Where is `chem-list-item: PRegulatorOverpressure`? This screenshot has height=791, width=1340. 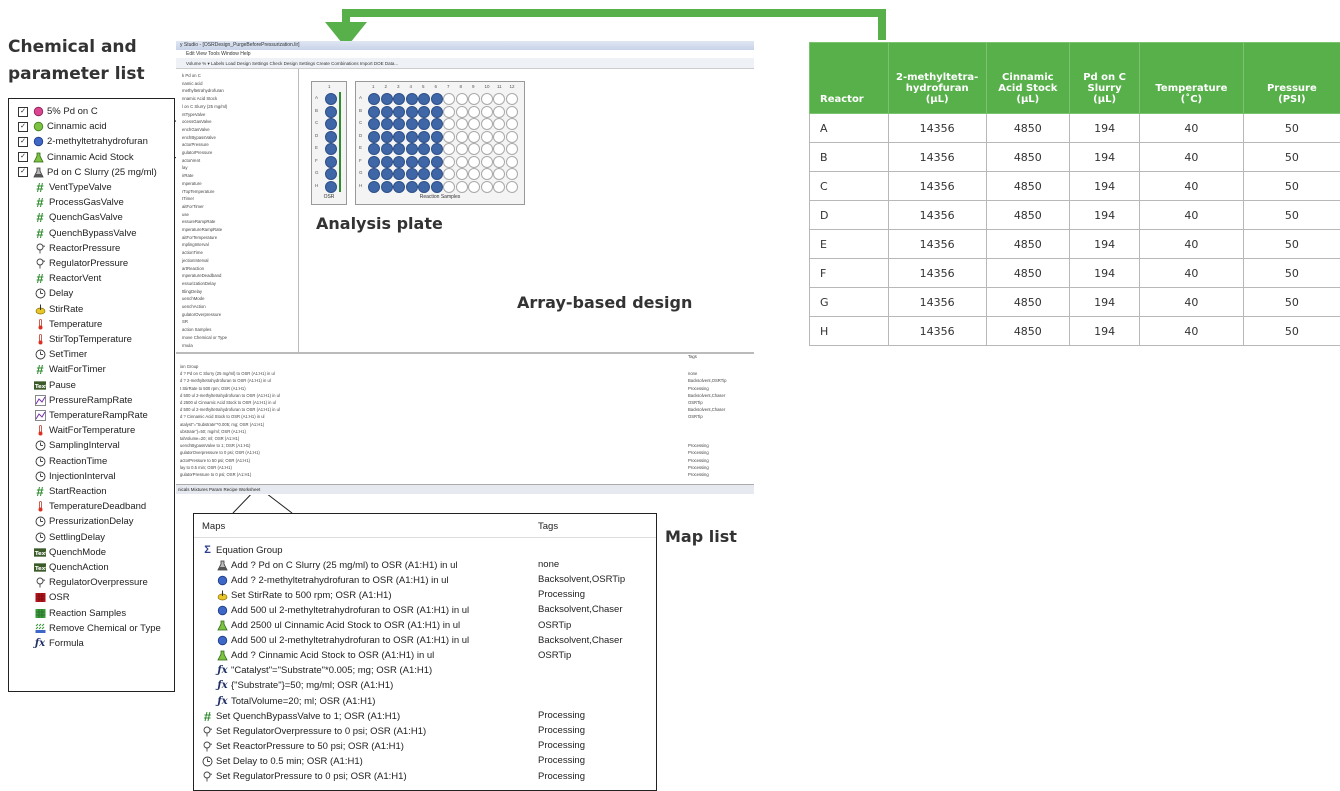 chem-list-item: PRegulatorOverpressure is located at coordinates (78, 582).